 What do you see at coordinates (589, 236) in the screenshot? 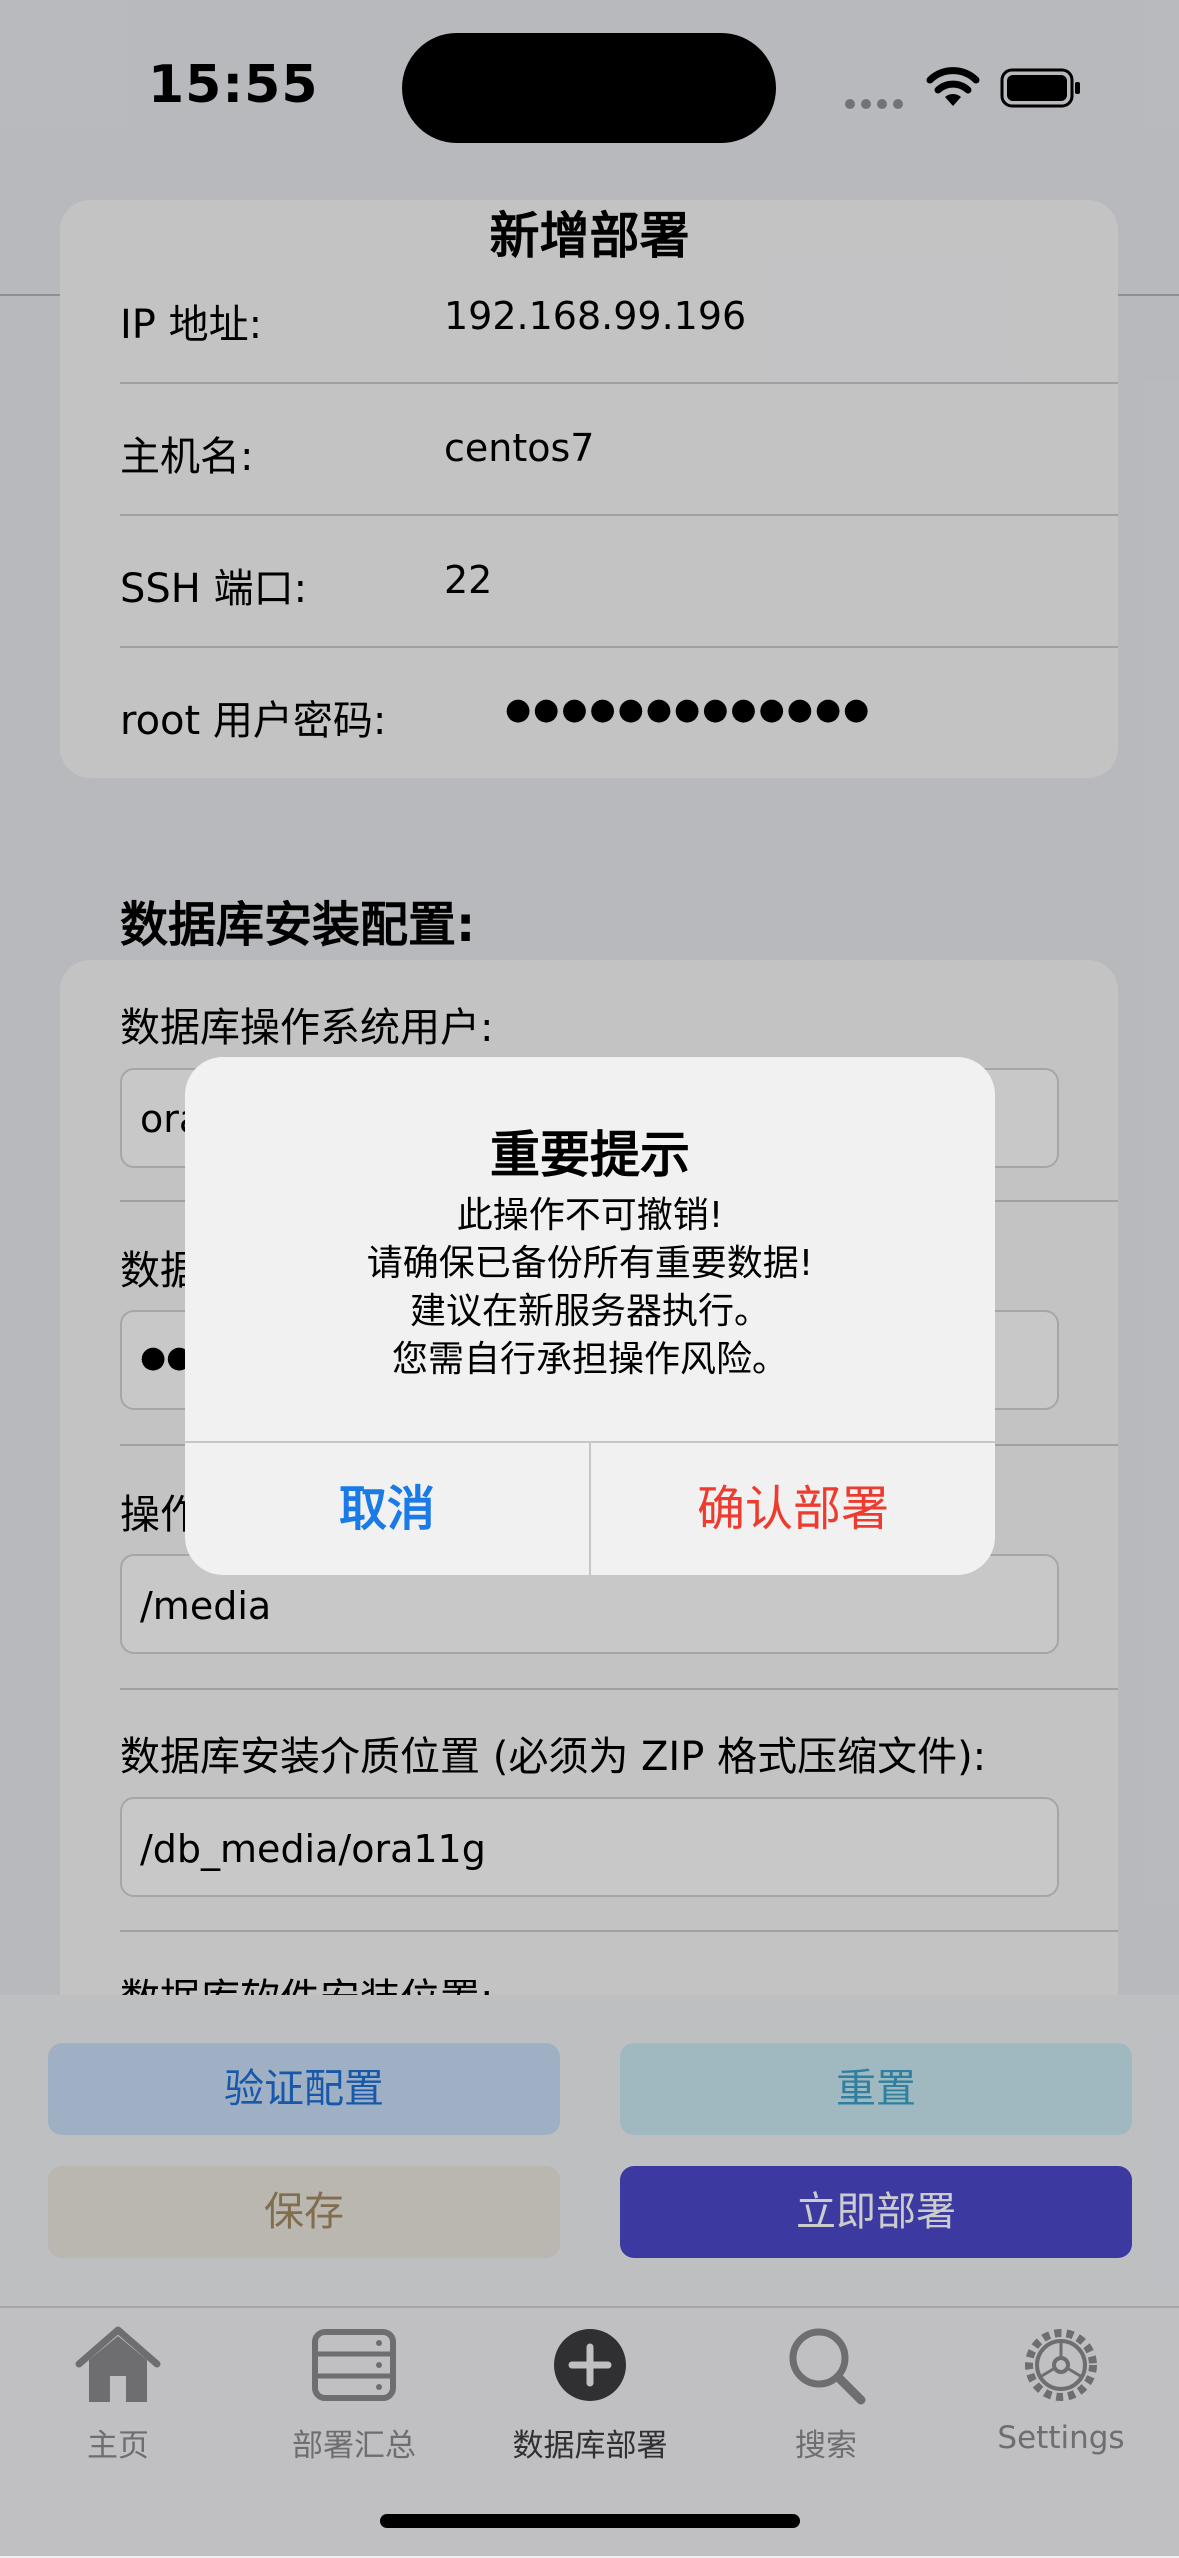
I see `page-title: 新增部署` at bounding box center [589, 236].